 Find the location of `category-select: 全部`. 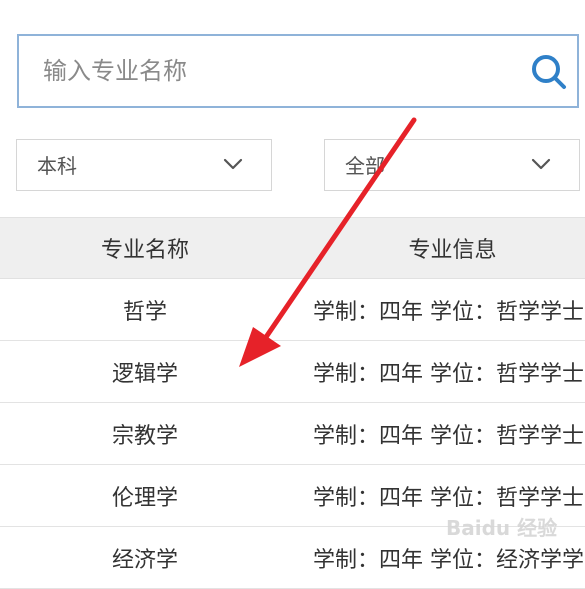

category-select: 全部 is located at coordinates (452, 165).